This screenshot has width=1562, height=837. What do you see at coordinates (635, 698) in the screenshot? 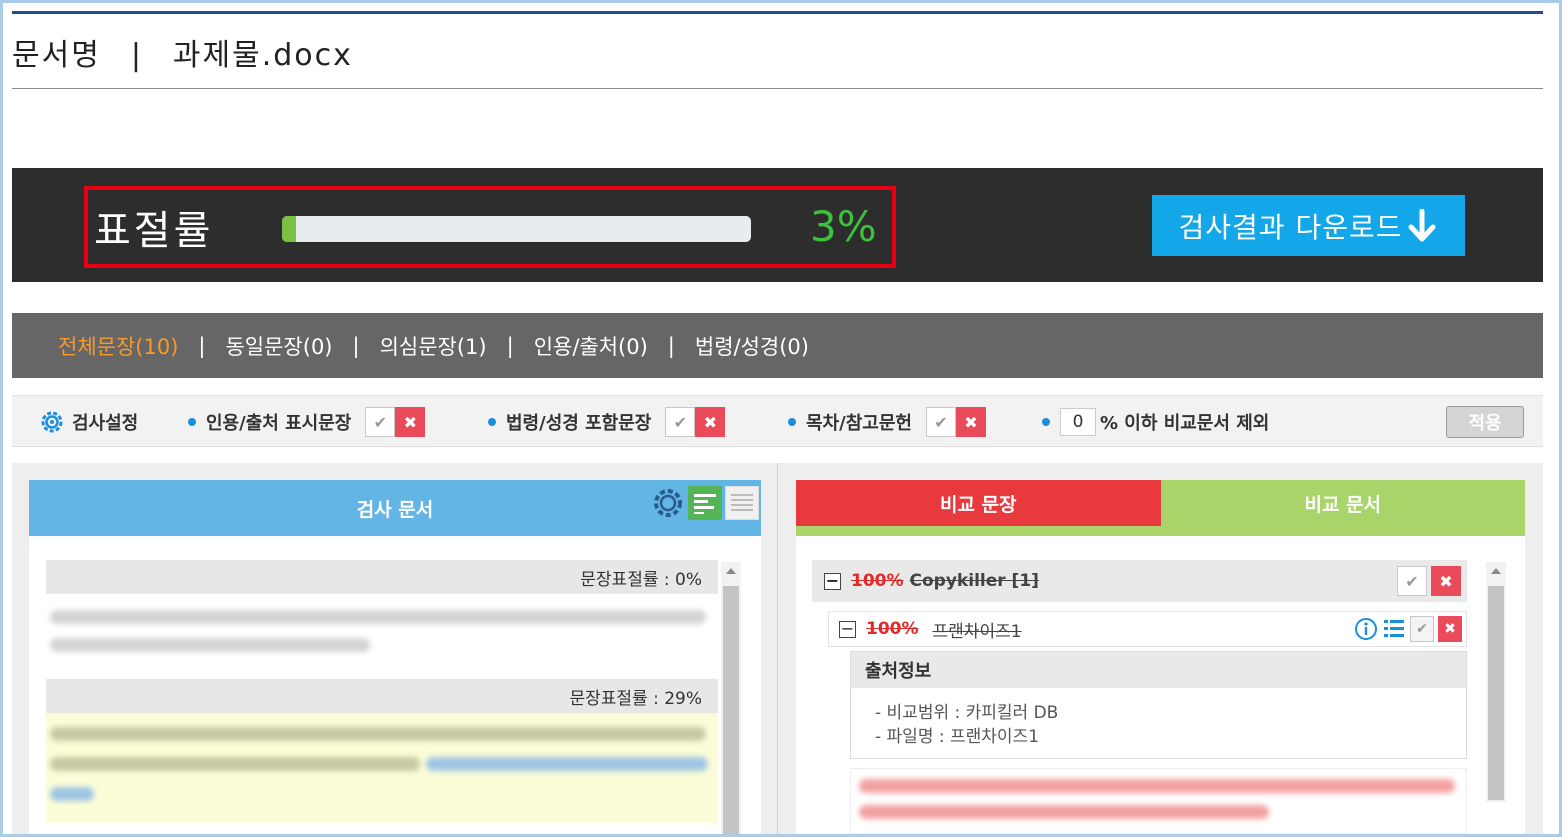
I see `sentence-rate-label: 문장표절률 : 29%` at bounding box center [635, 698].